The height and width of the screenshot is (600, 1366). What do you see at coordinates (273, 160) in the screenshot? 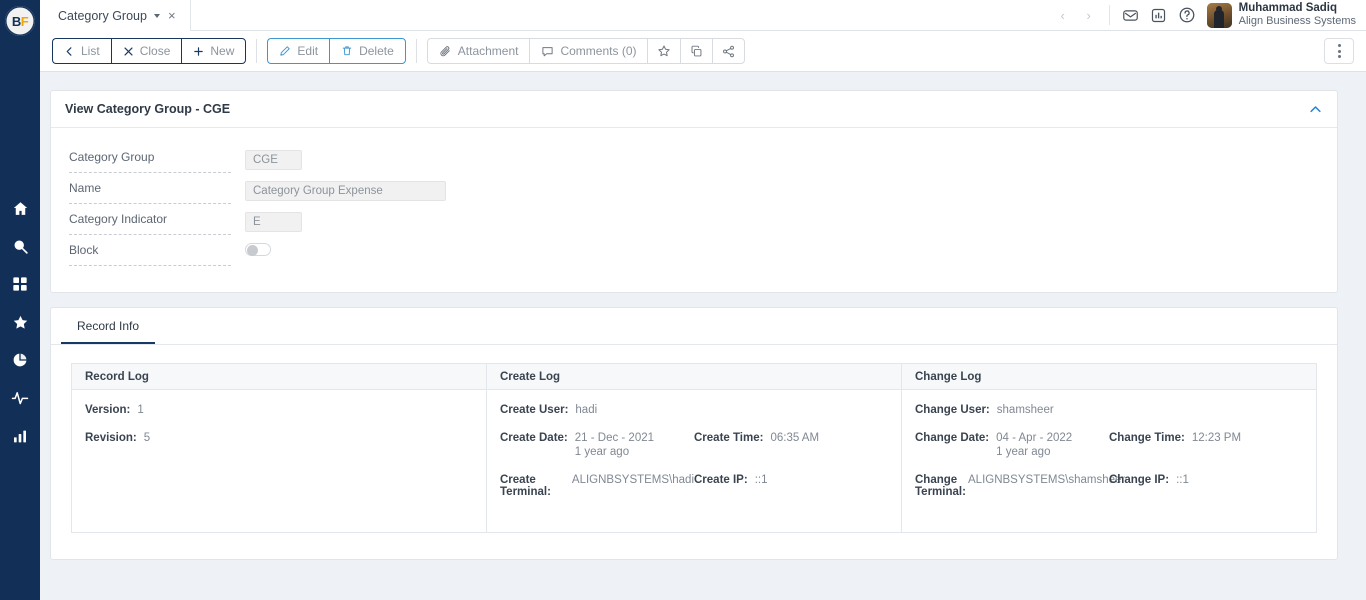
I see `category-group-input: CGE` at bounding box center [273, 160].